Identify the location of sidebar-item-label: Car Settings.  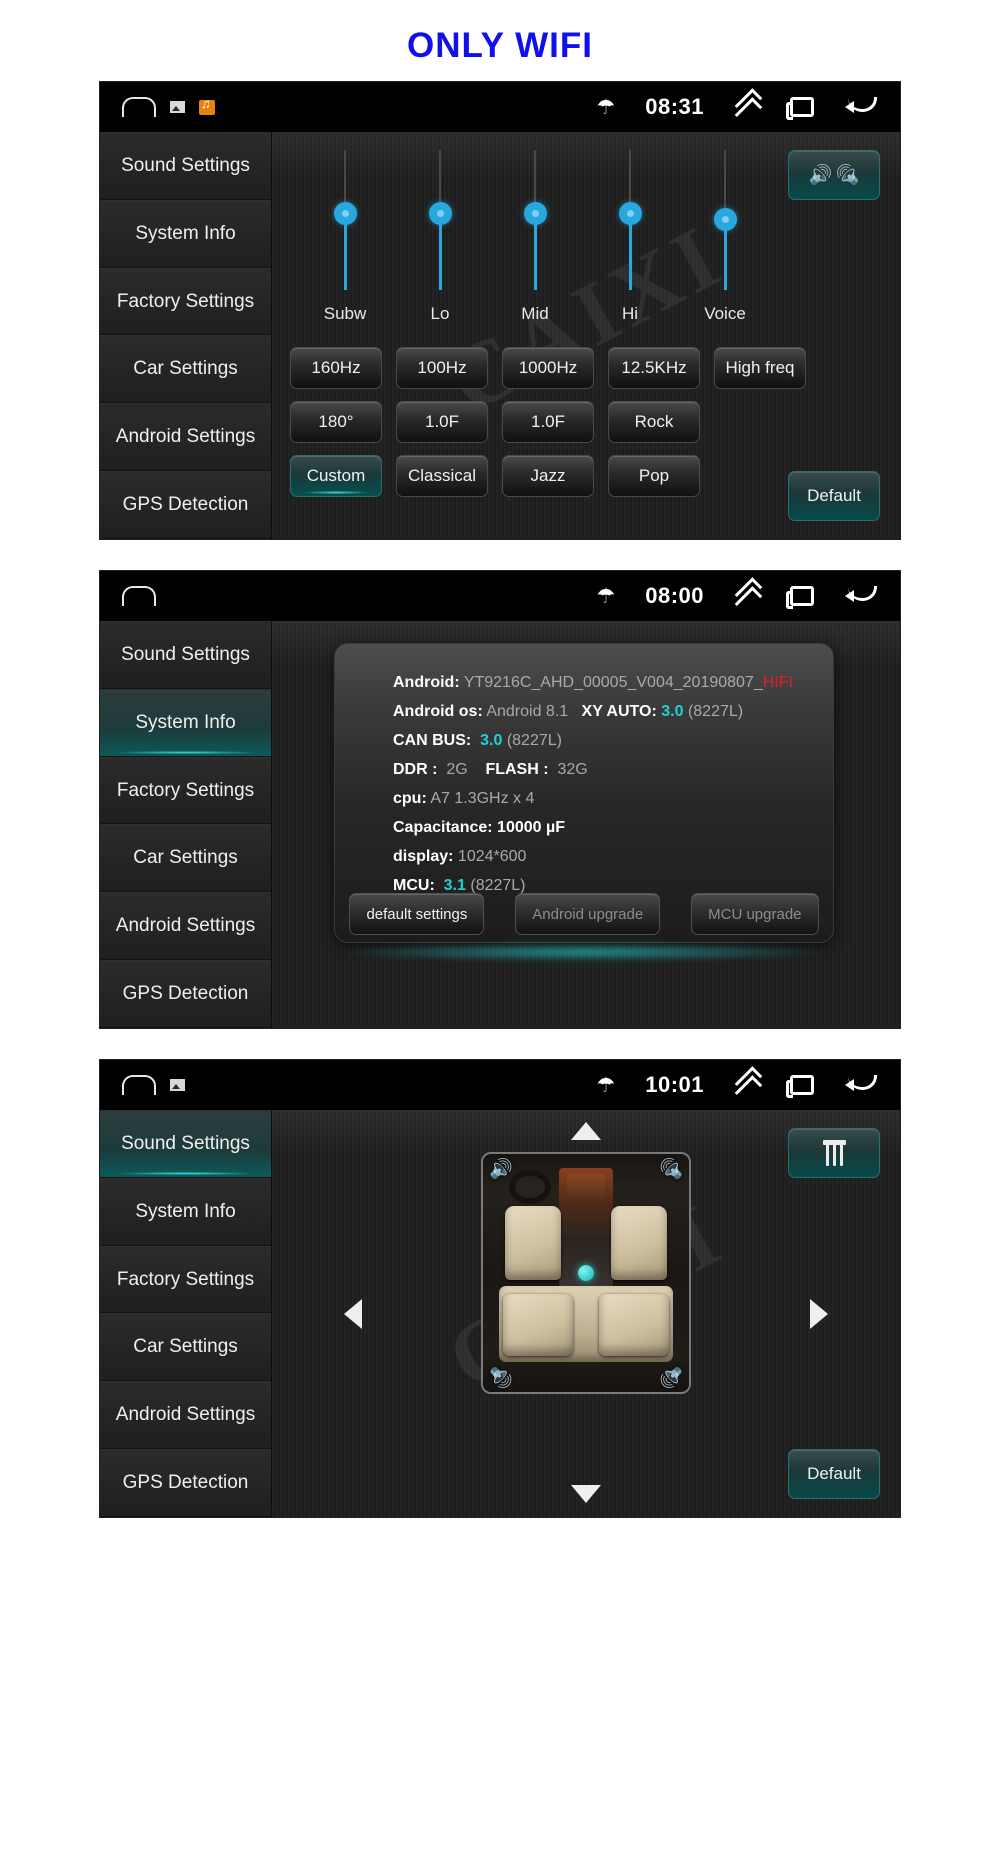
(185, 369).